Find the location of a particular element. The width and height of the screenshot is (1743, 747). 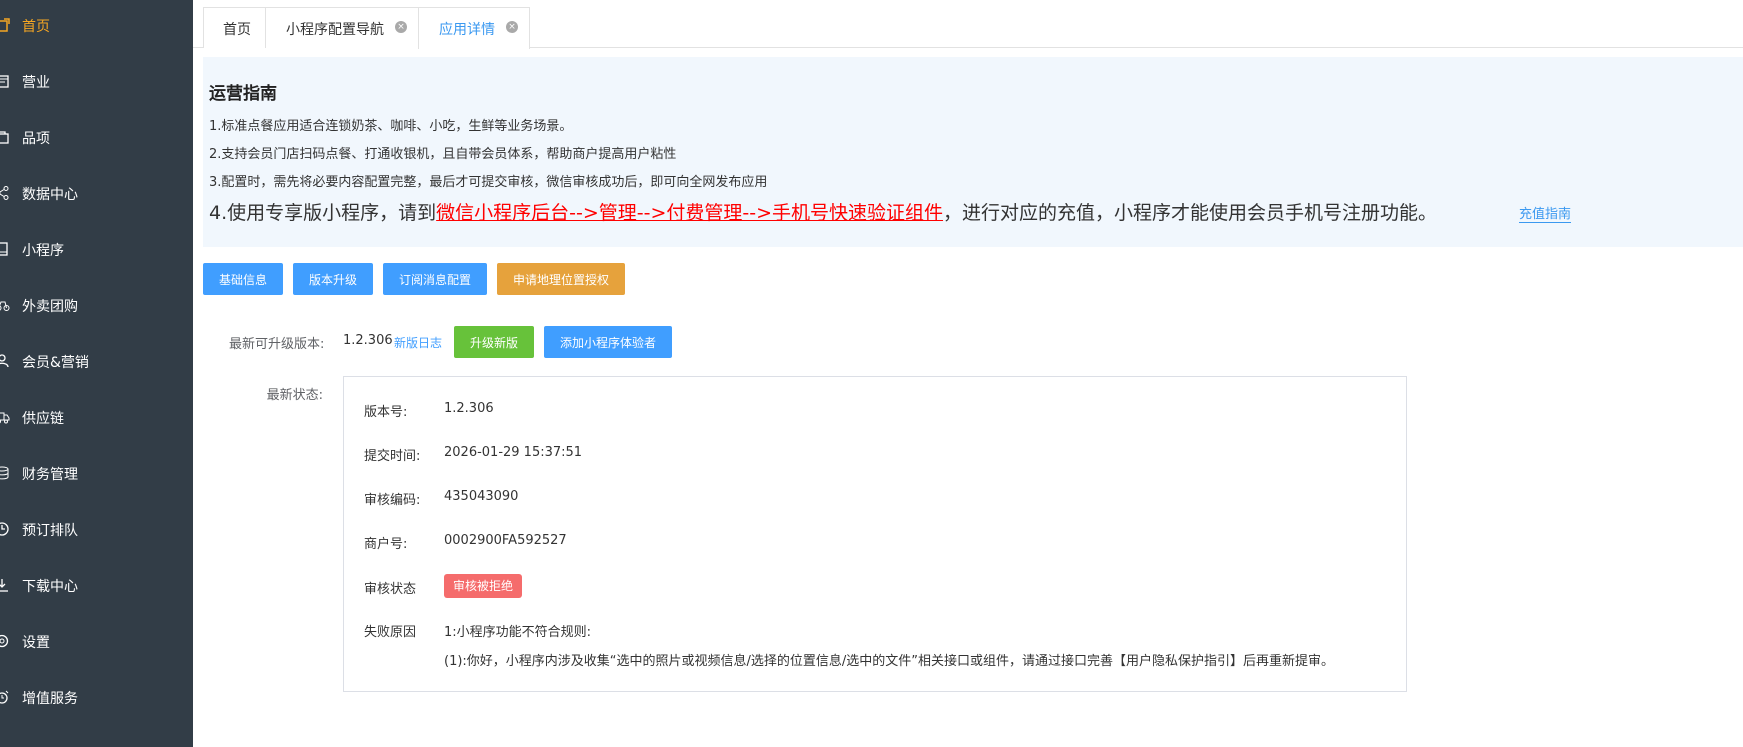

tab-app-details: 应用详情 × is located at coordinates (474, 28).